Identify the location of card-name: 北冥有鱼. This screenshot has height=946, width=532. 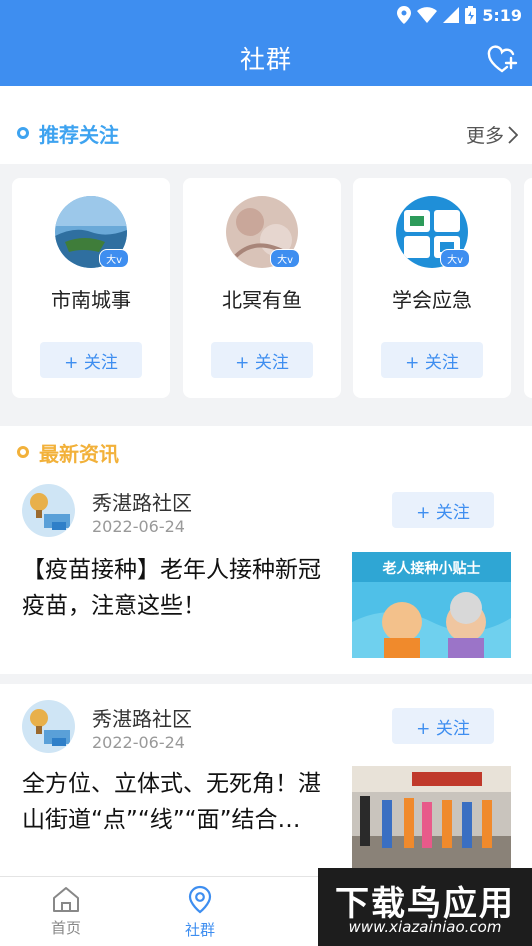
(262, 300).